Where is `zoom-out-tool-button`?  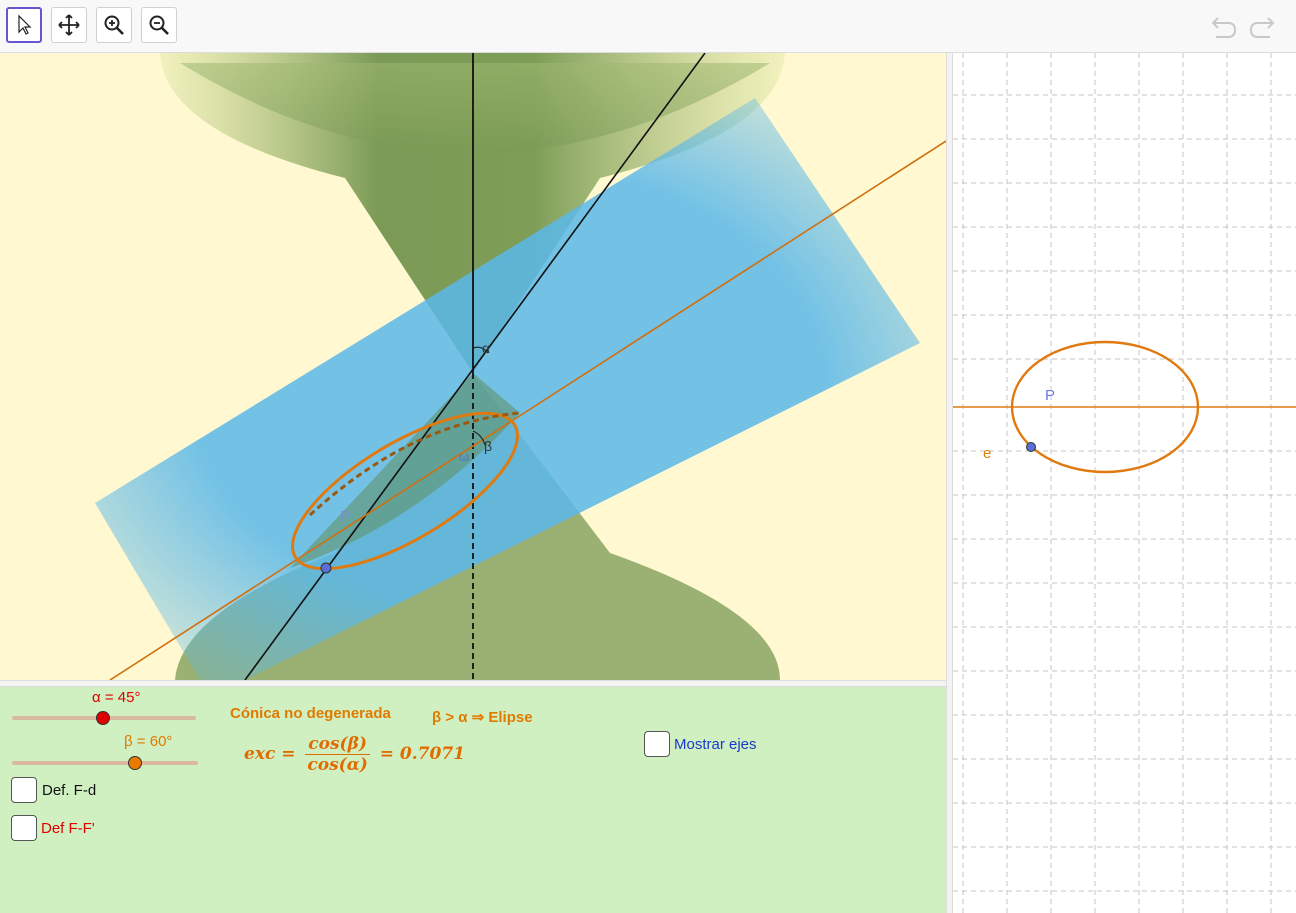 zoom-out-tool-button is located at coordinates (159, 25).